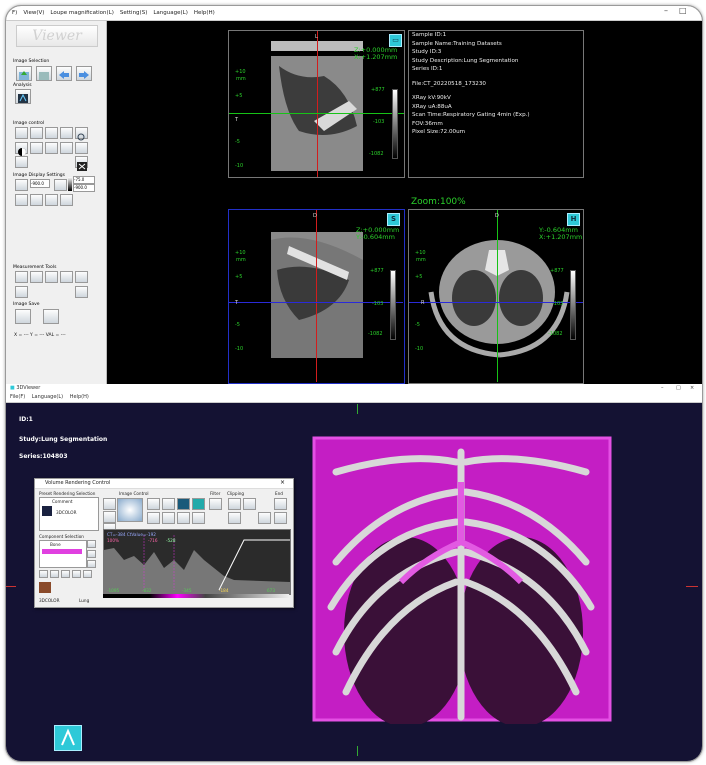 The image size is (706, 765). Describe the element at coordinates (91, 554) in the screenshot. I see `component-visibility-button` at that location.